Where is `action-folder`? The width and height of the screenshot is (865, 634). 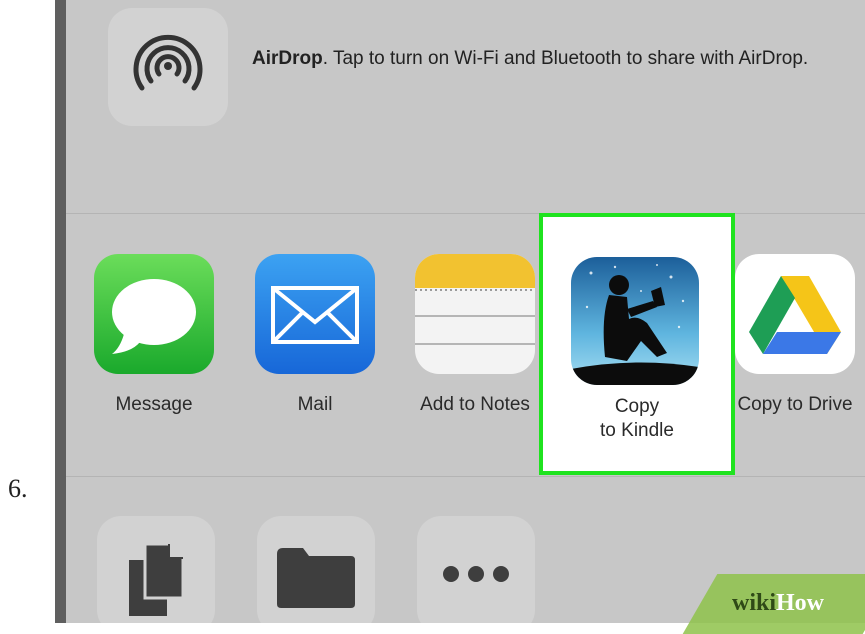 action-folder is located at coordinates (316, 569).